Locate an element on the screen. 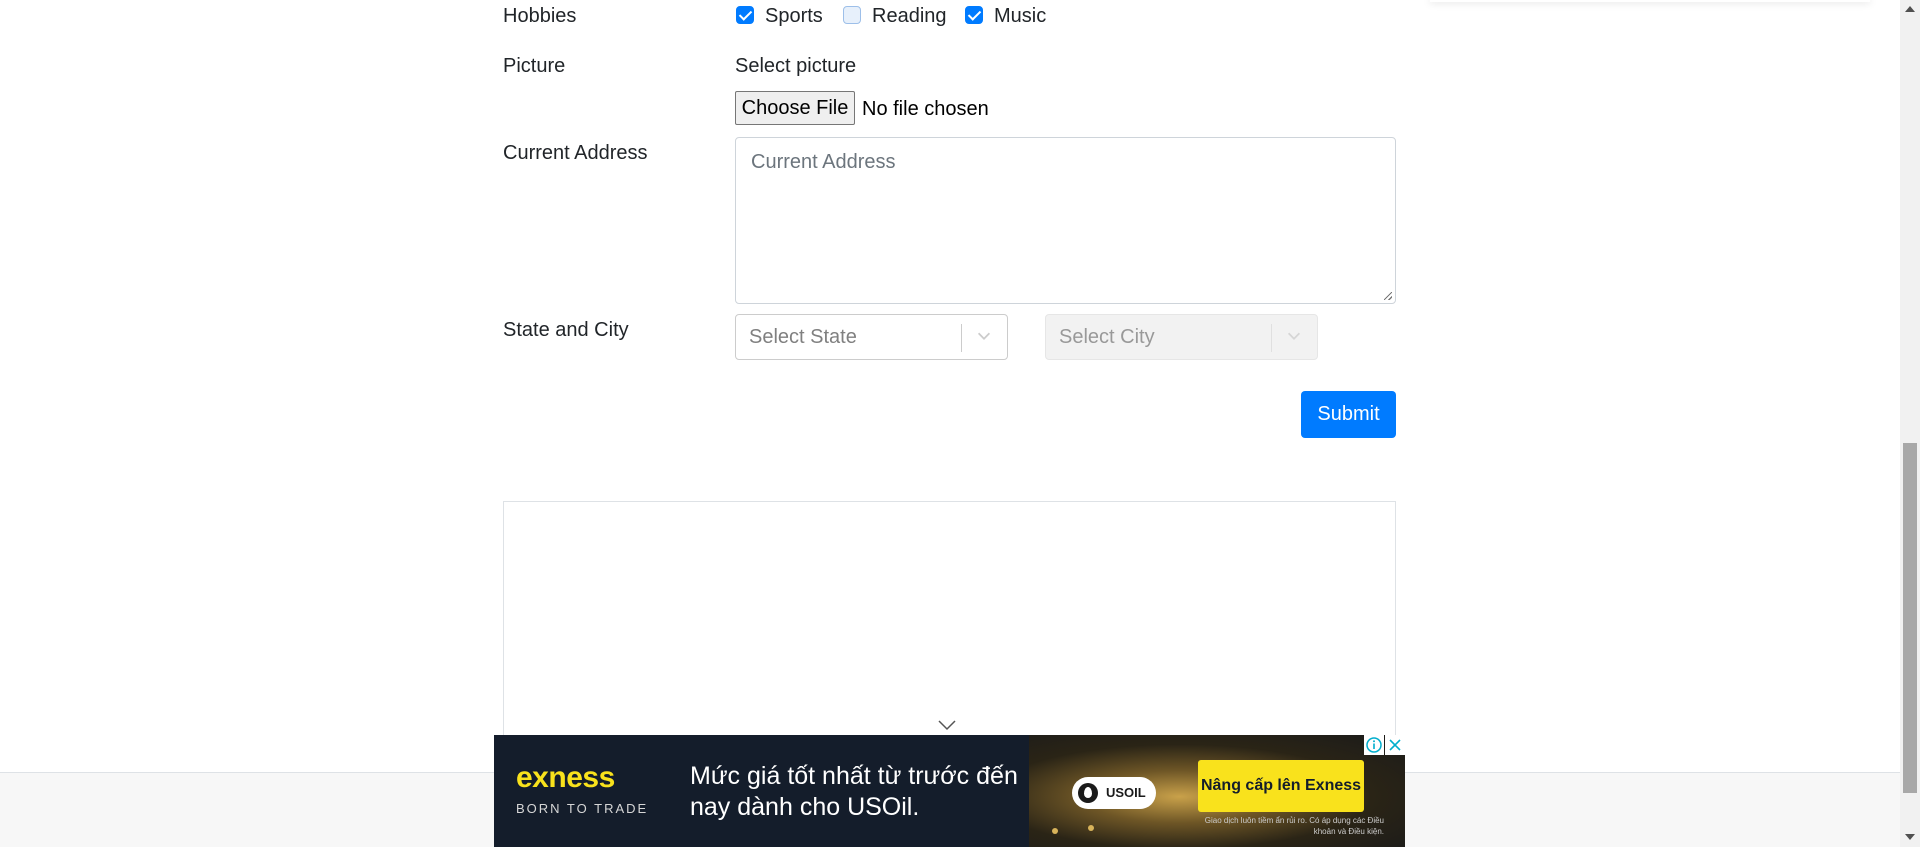 The height and width of the screenshot is (847, 1920). reading-checkbox-label: Reading is located at coordinates (909, 16).